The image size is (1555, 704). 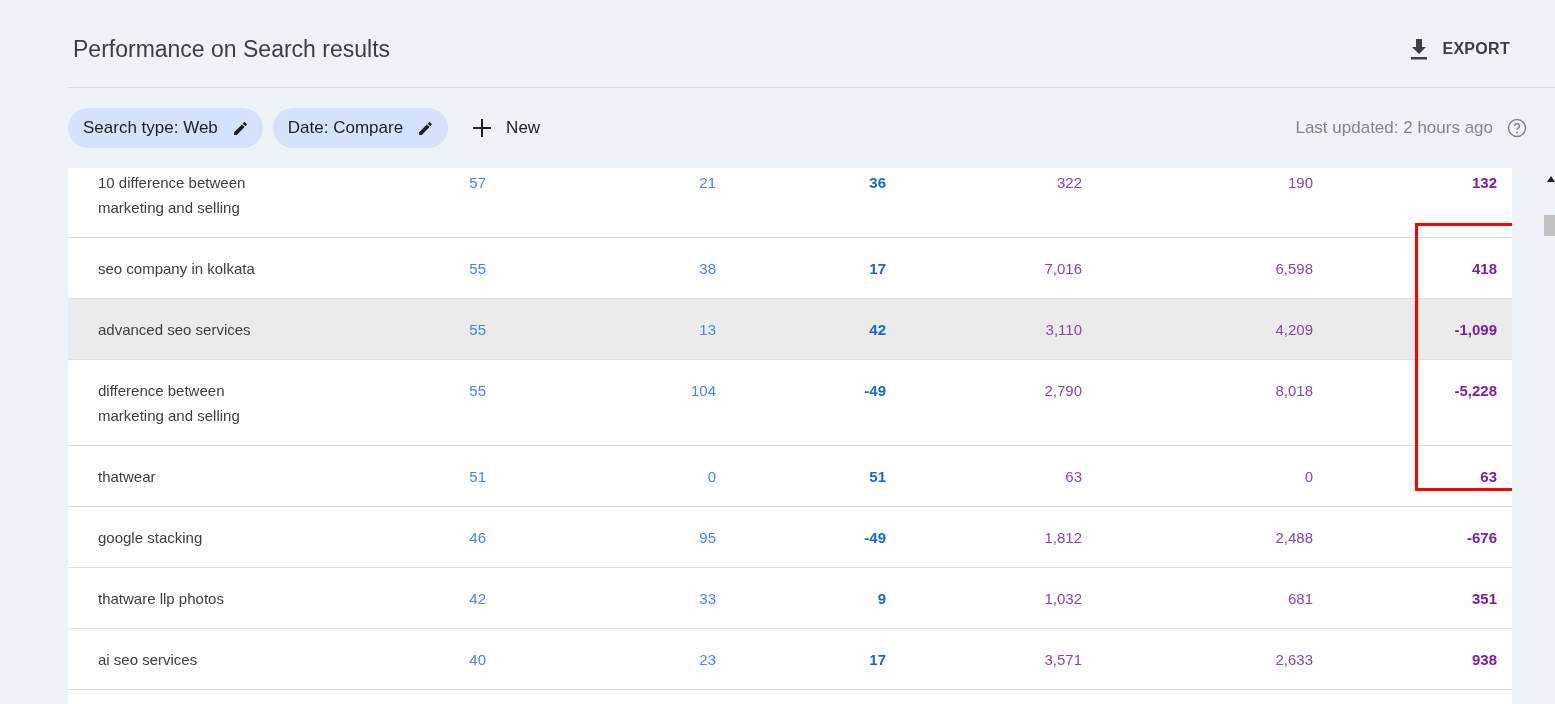 I want to click on query-cell-text: google stacking, so click(x=150, y=538).